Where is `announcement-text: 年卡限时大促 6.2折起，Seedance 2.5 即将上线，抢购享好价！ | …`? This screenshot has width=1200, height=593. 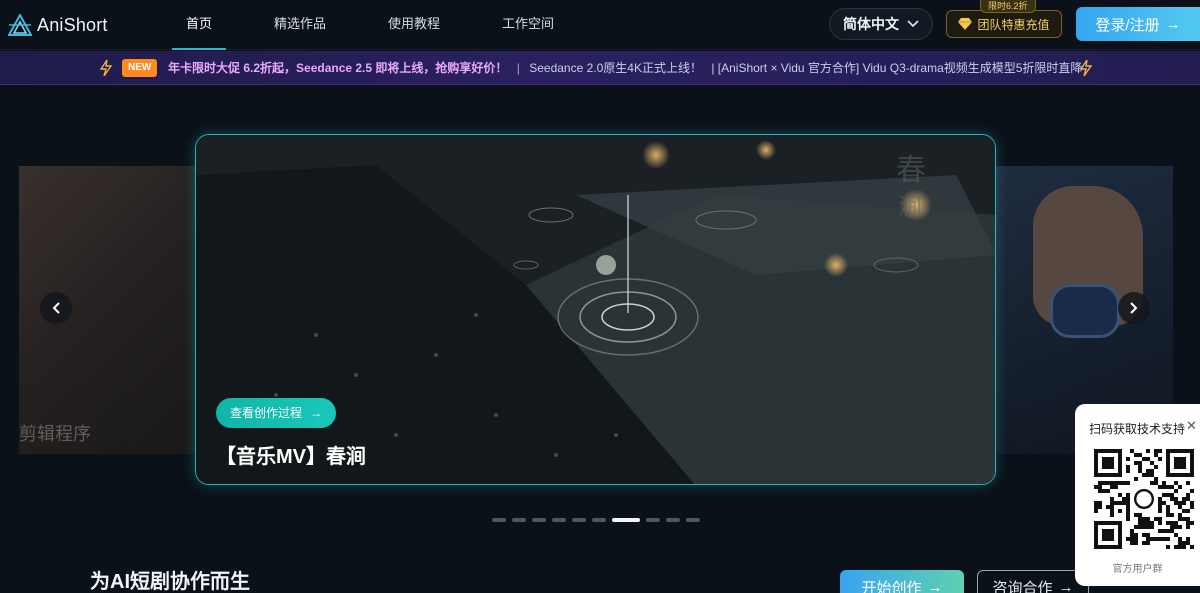
announcement-text: 年卡限时大促 6.2折起，Seedance 2.5 即将上线，抢购享好价！ | … is located at coordinates (625, 68).